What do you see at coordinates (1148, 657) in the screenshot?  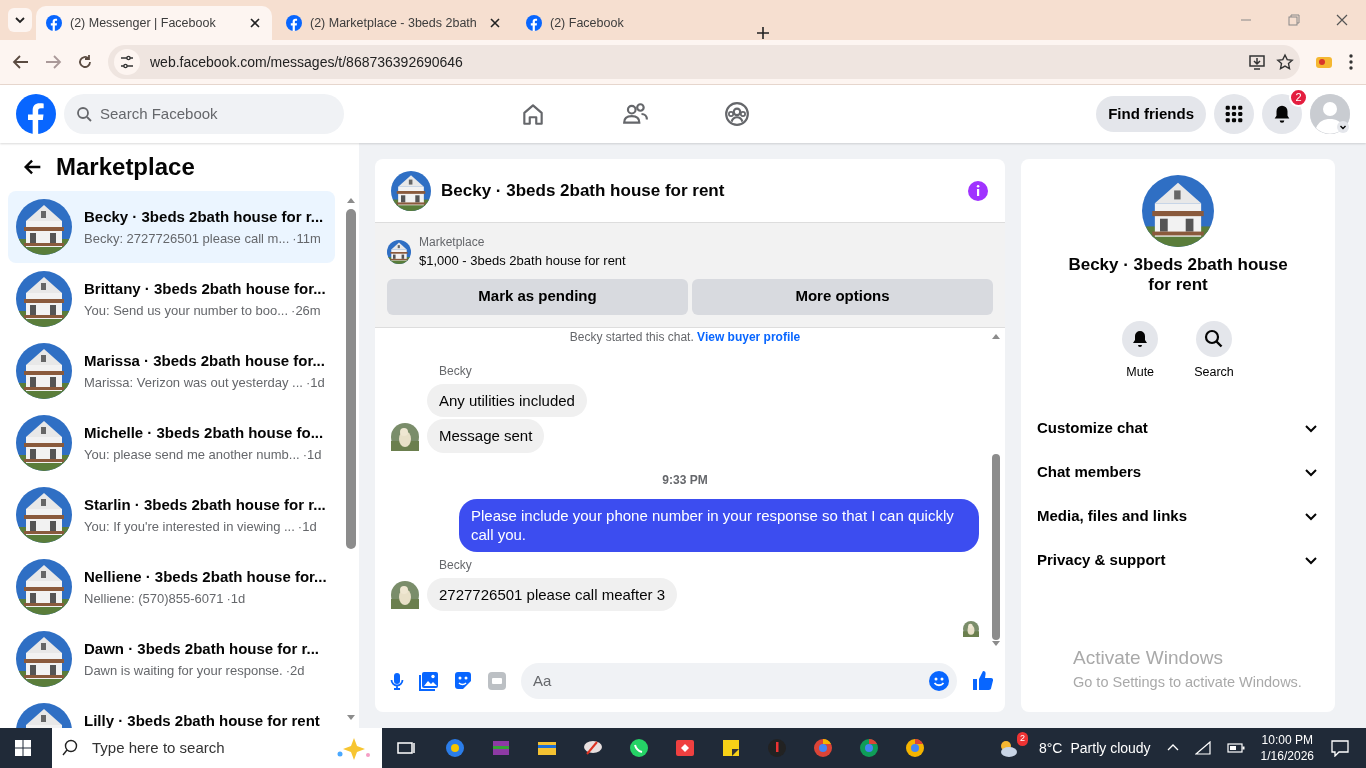 I see `activation-title: Activate Windows` at bounding box center [1148, 657].